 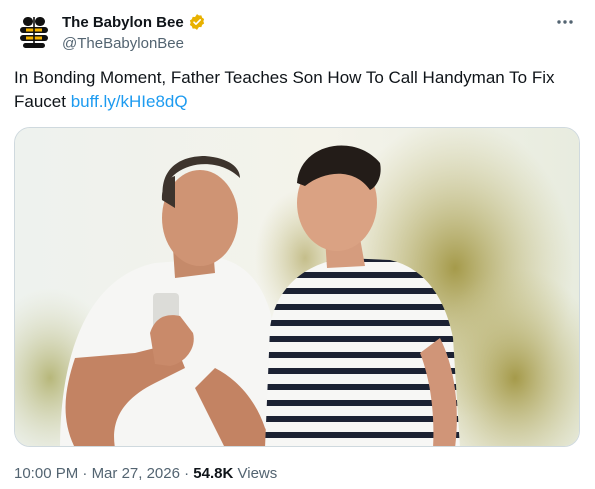 I want to click on views-count: 54.8K, so click(x=213, y=473).